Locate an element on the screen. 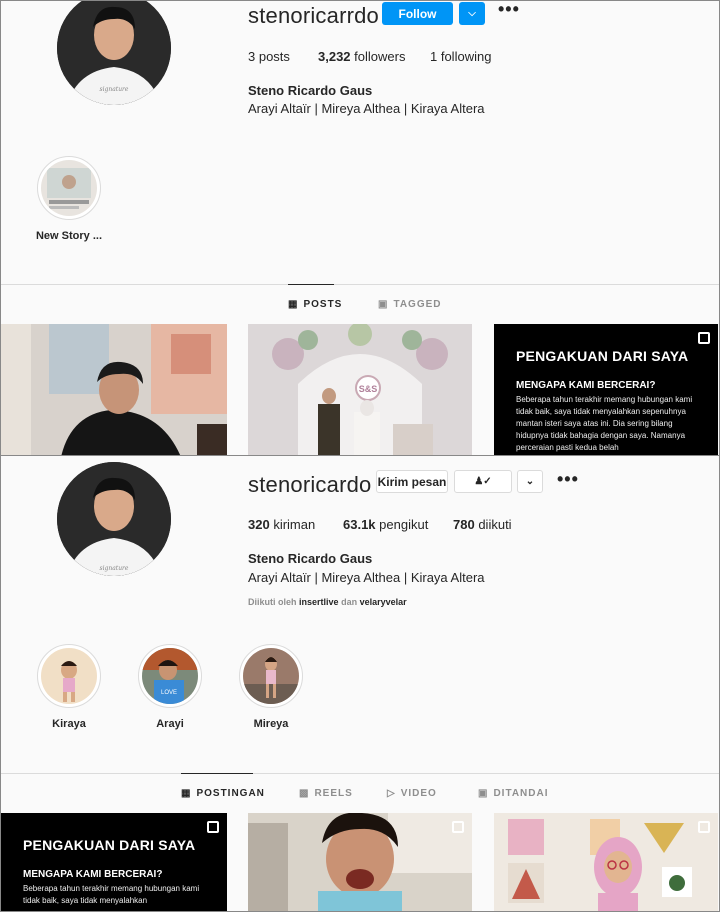  tab-tagged: ▣ TAGGED is located at coordinates (410, 304).